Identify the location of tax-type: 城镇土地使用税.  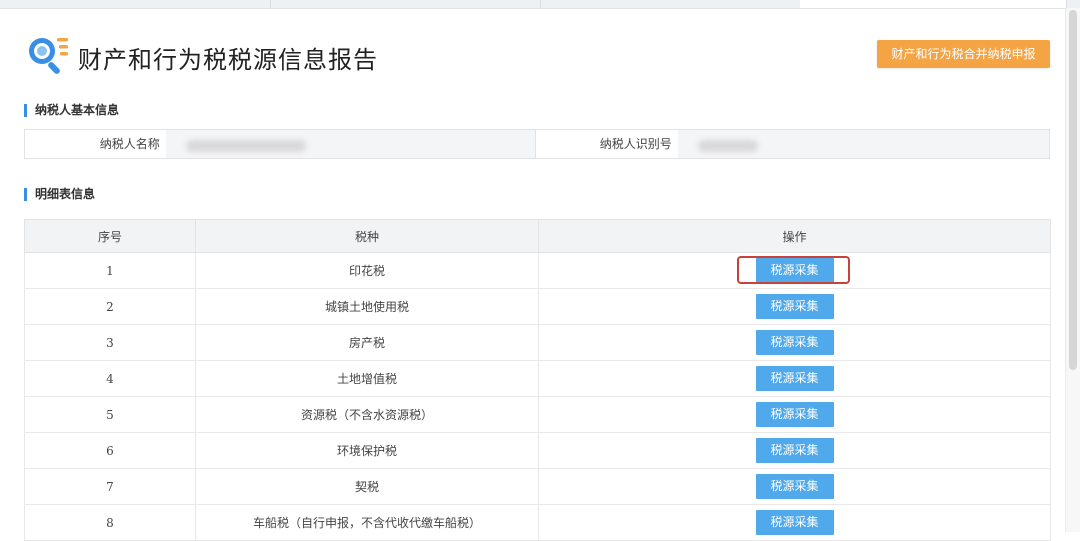
(367, 306).